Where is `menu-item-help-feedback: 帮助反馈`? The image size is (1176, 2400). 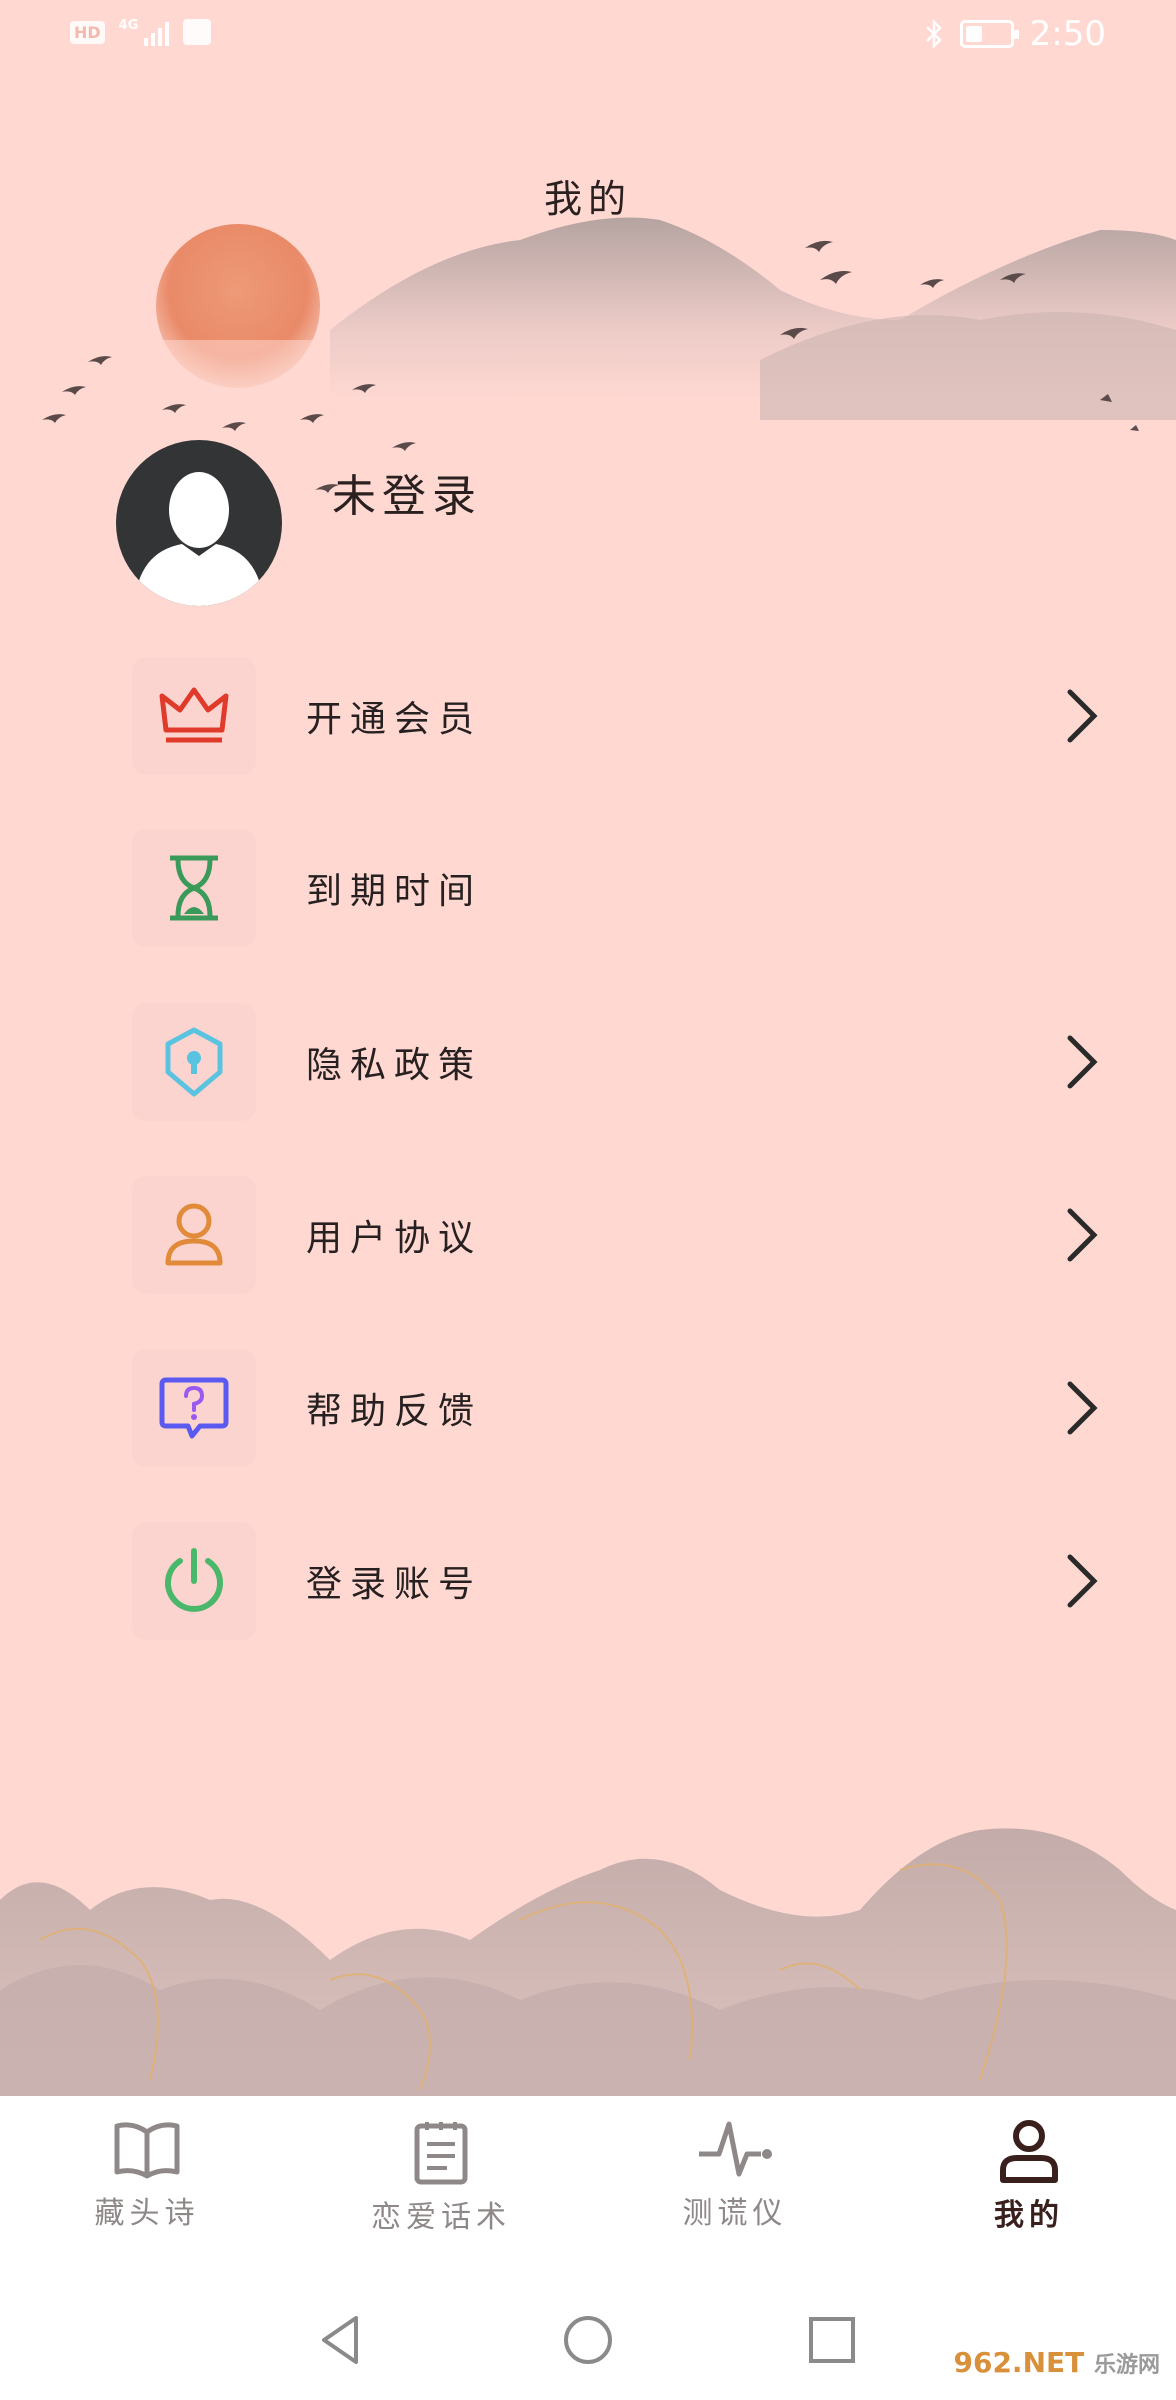
menu-item-help-feedback: 帮助反馈 is located at coordinates (617, 1408).